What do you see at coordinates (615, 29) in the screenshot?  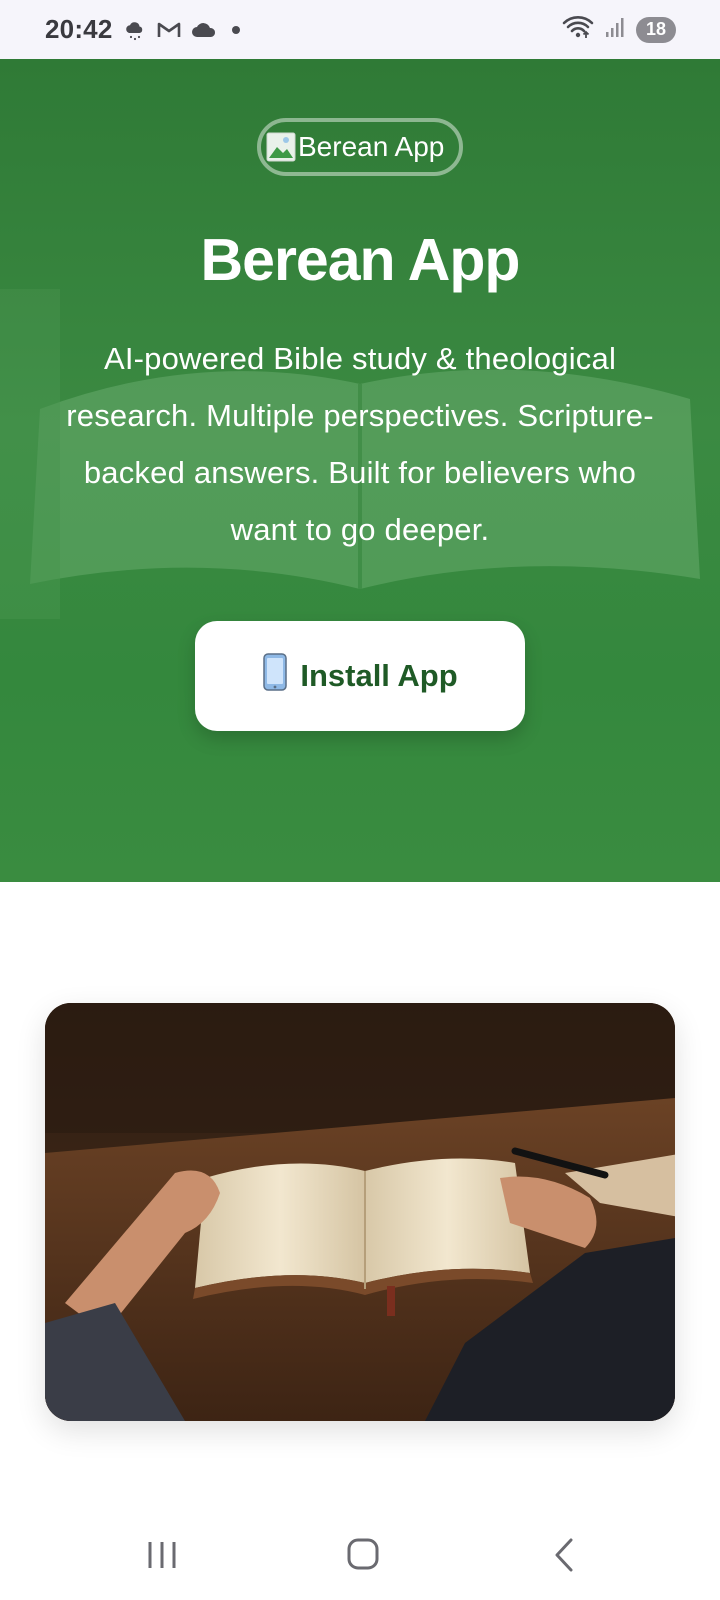 I see `signal-icon` at bounding box center [615, 29].